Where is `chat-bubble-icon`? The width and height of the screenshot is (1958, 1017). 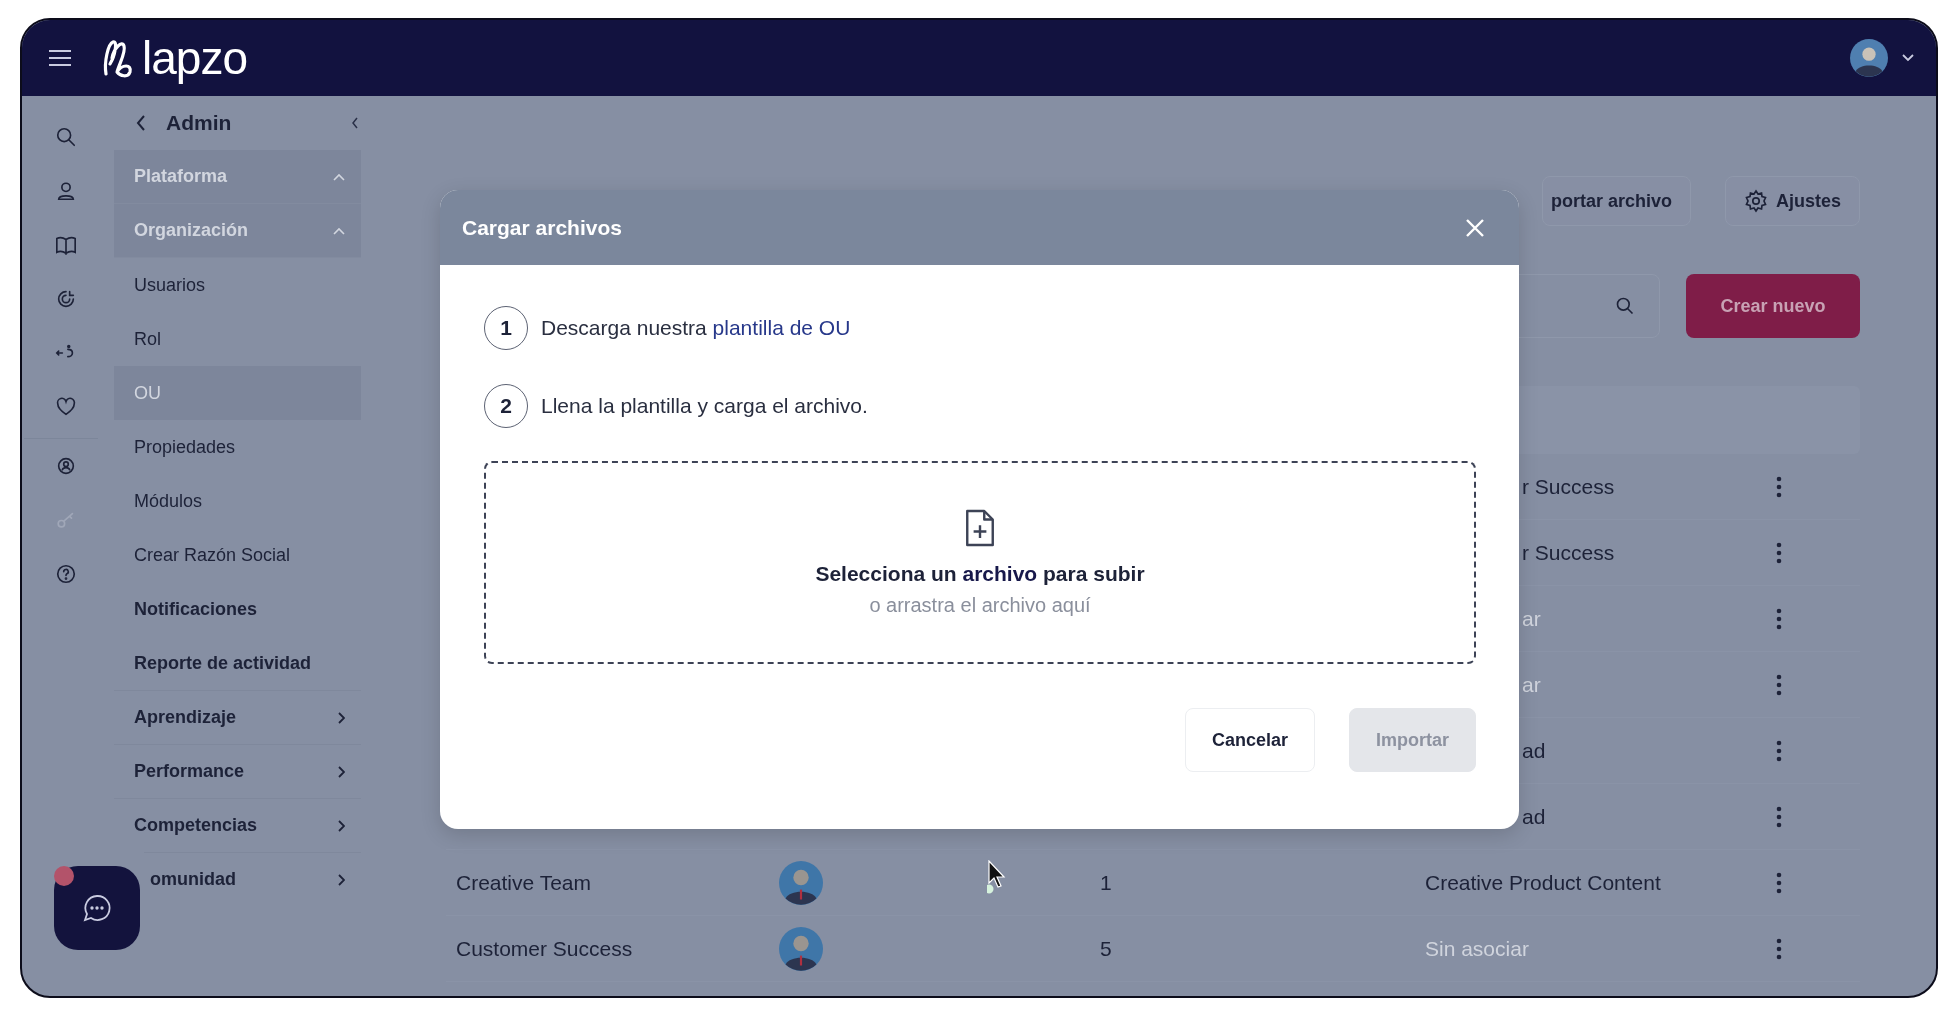 chat-bubble-icon is located at coordinates (97, 908).